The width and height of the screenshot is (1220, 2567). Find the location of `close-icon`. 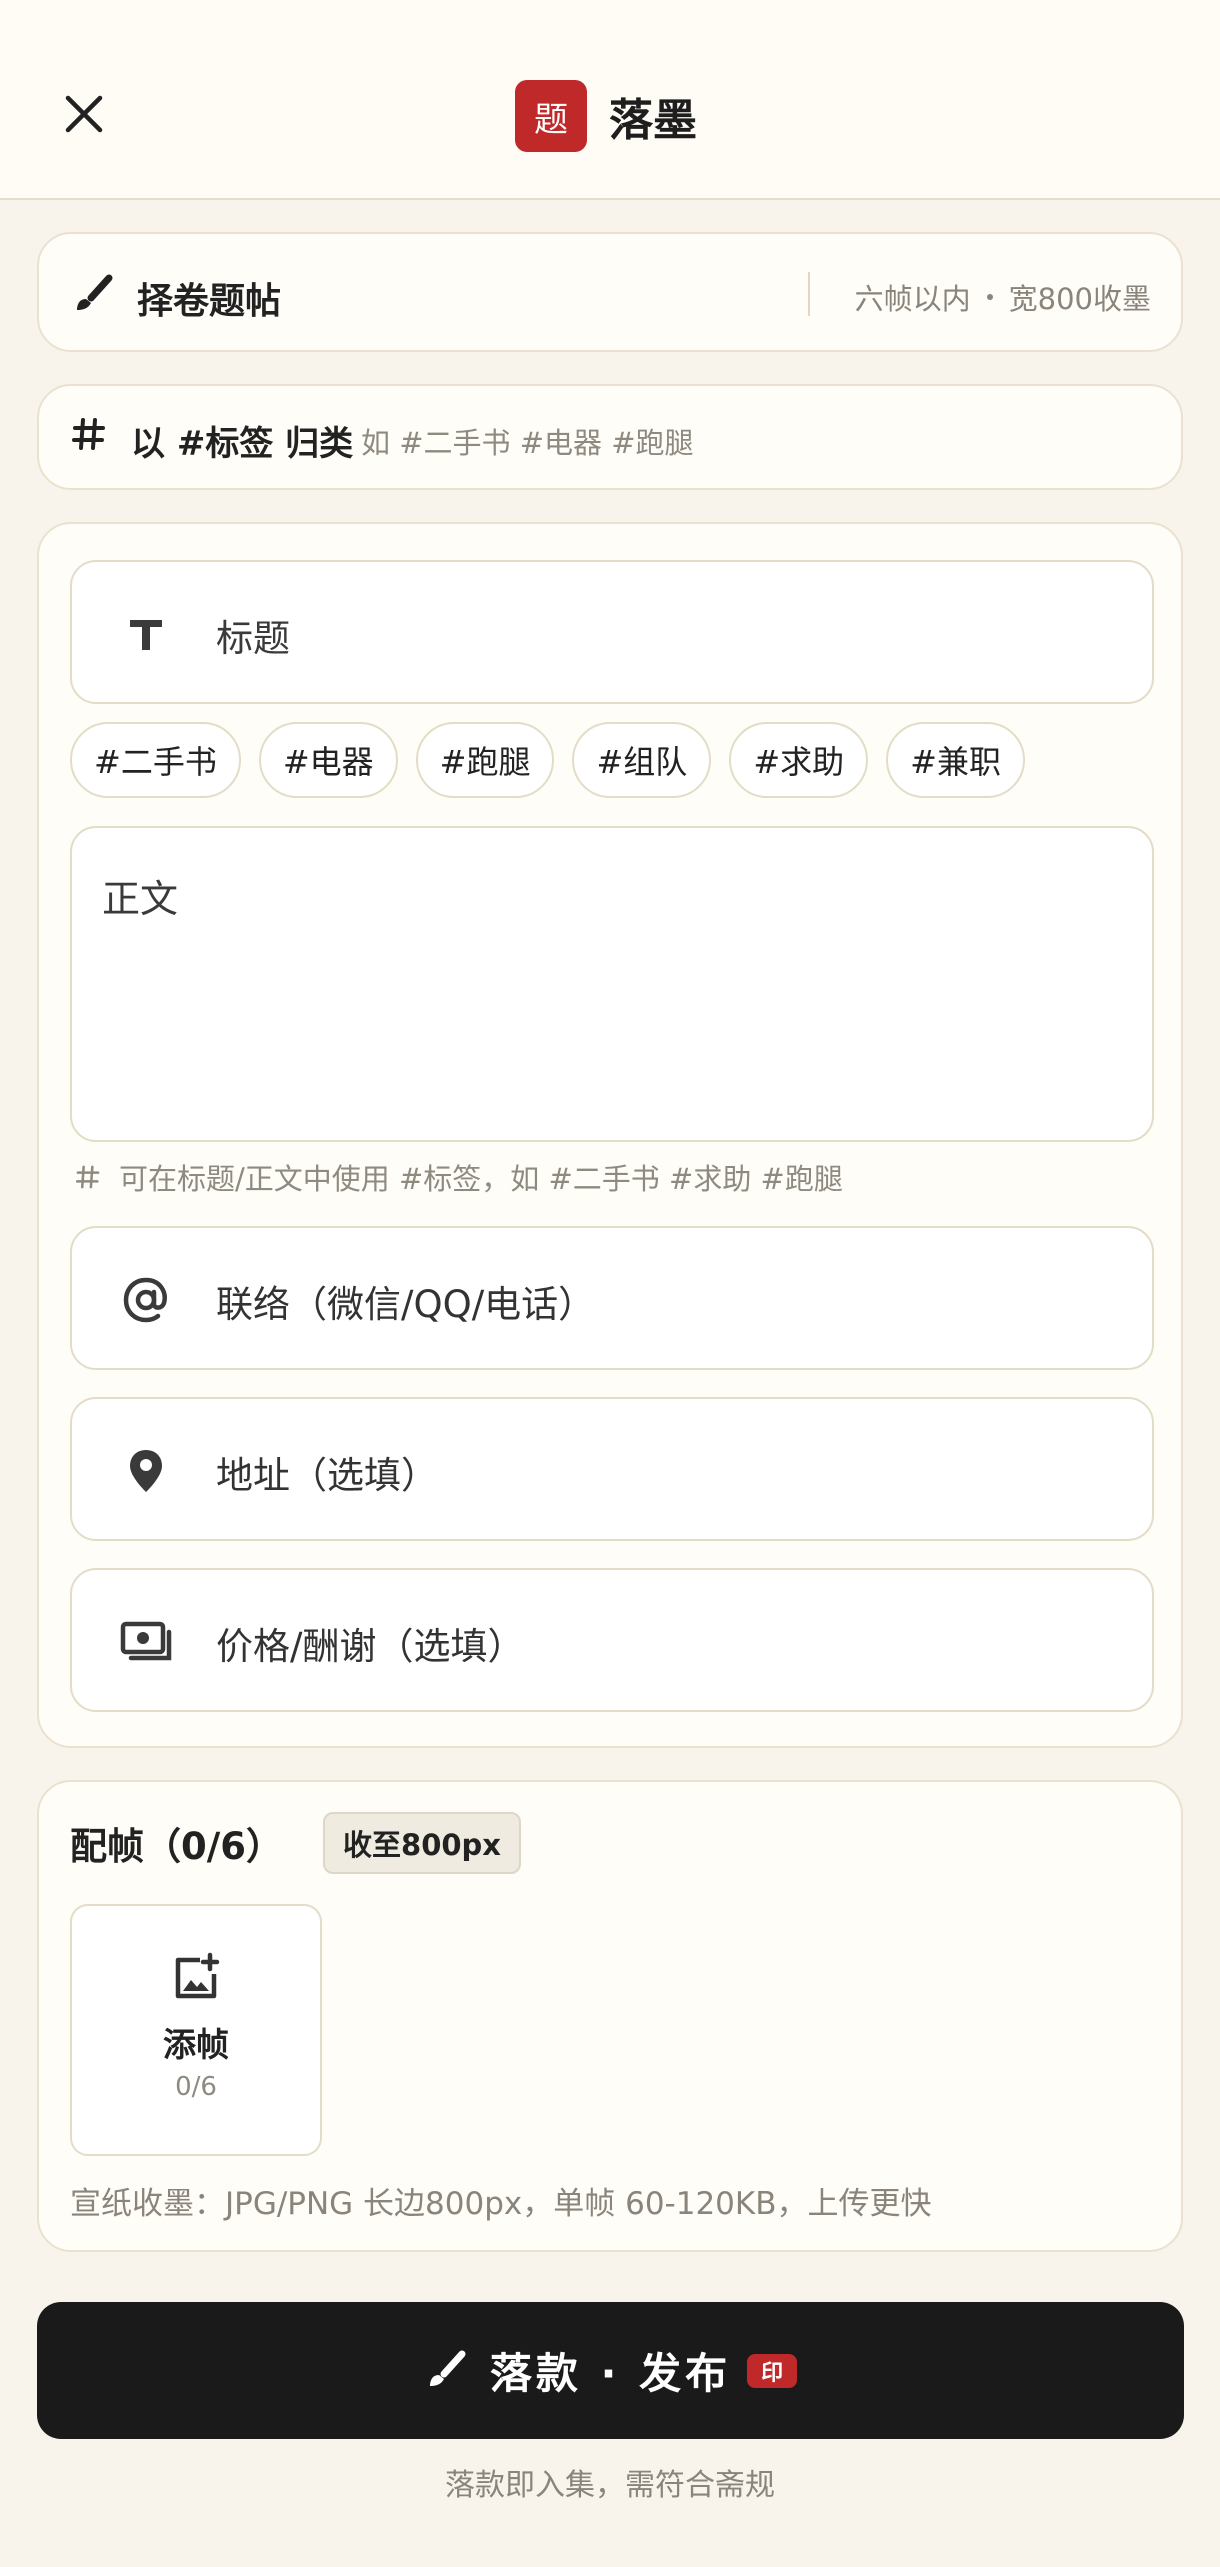

close-icon is located at coordinates (84, 114).